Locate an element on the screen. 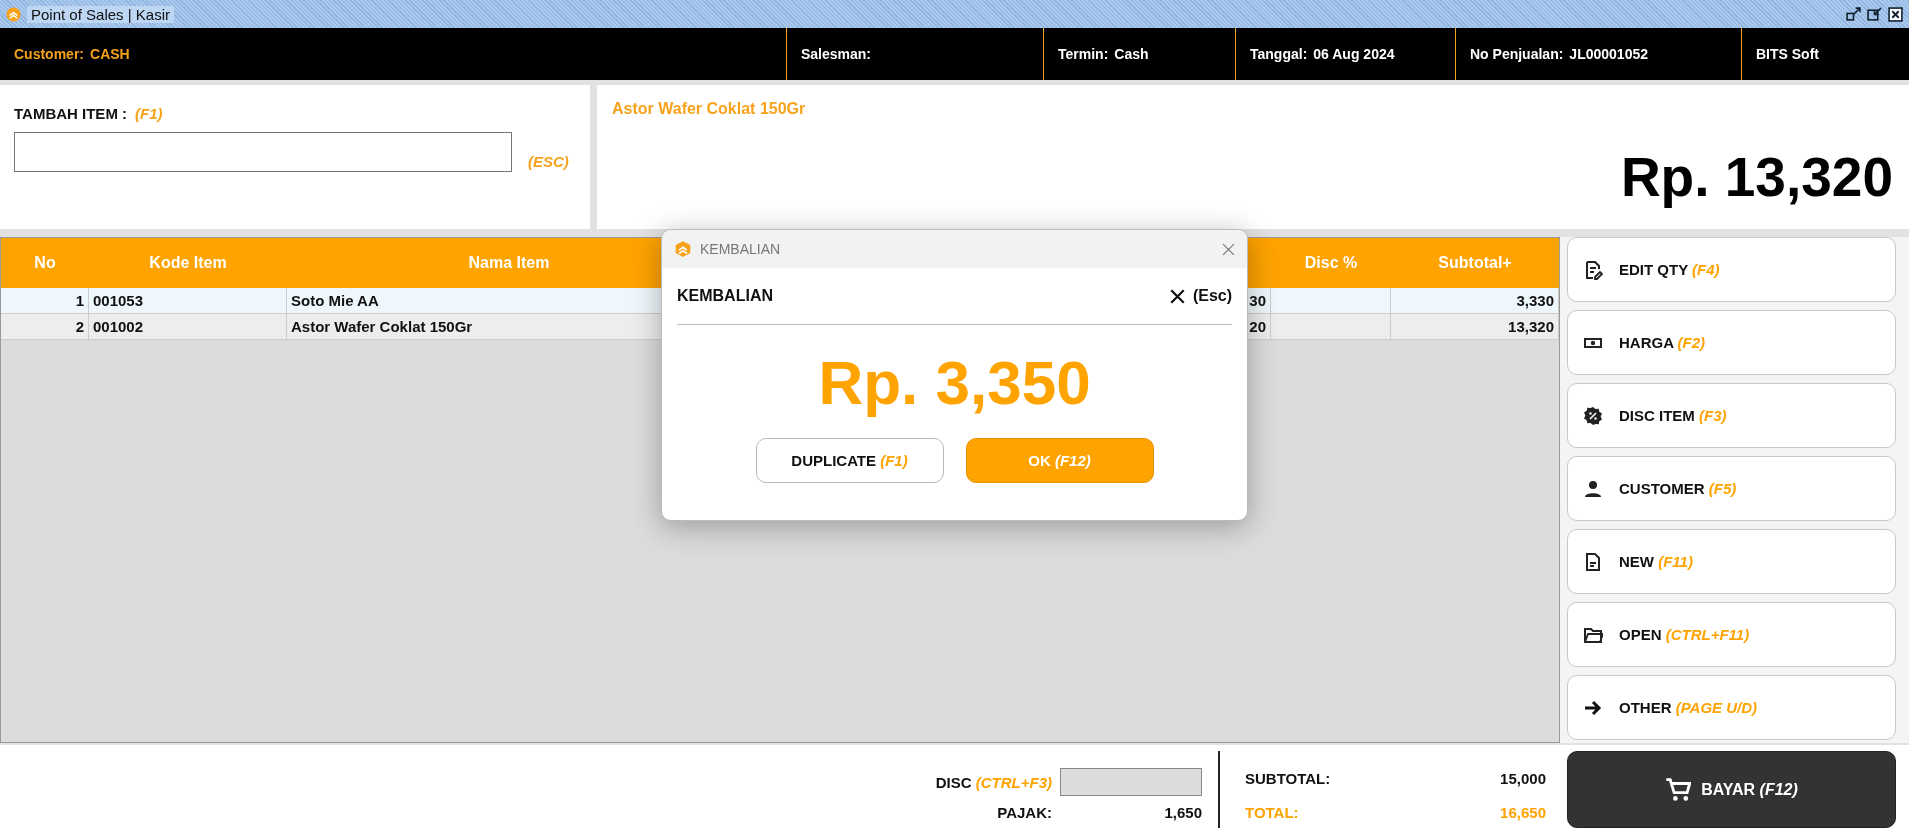 The height and width of the screenshot is (834, 1909). total-label: TOTAL: is located at coordinates (1272, 812).